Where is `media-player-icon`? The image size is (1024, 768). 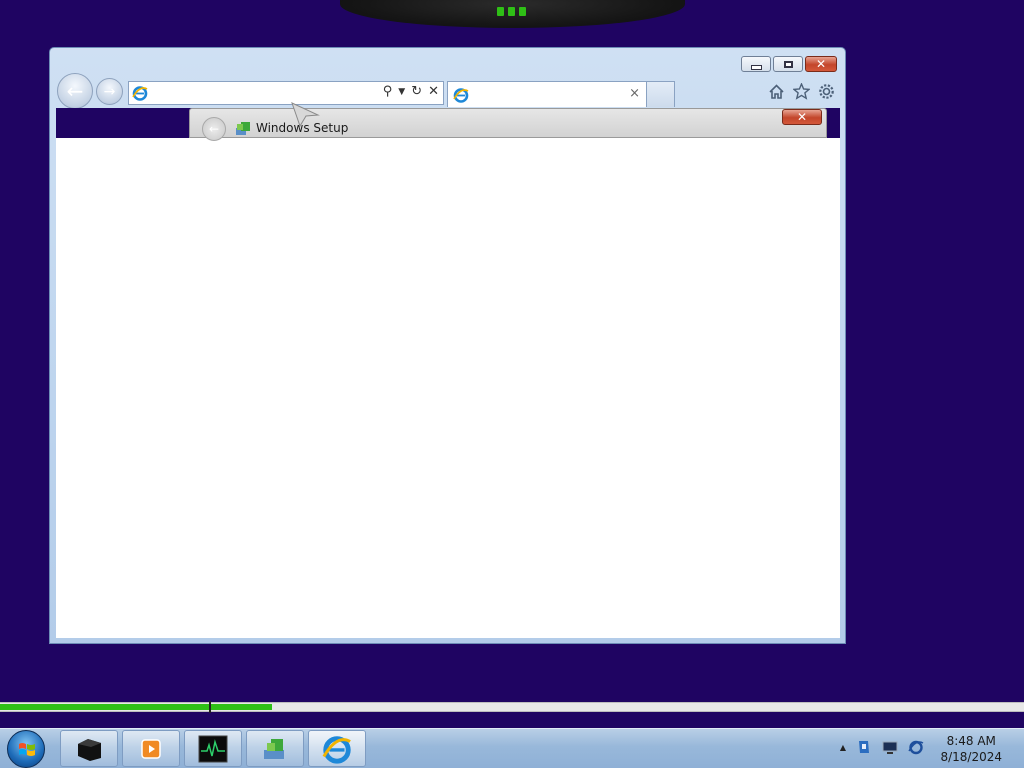 media-player-icon is located at coordinates (151, 748).